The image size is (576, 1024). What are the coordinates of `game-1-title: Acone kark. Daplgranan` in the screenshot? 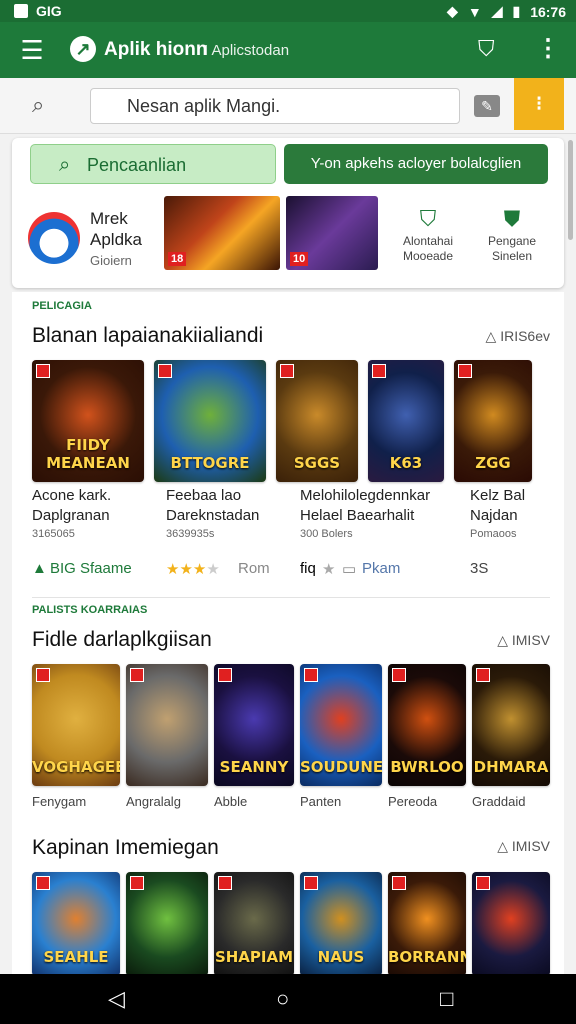 It's located at (71, 506).